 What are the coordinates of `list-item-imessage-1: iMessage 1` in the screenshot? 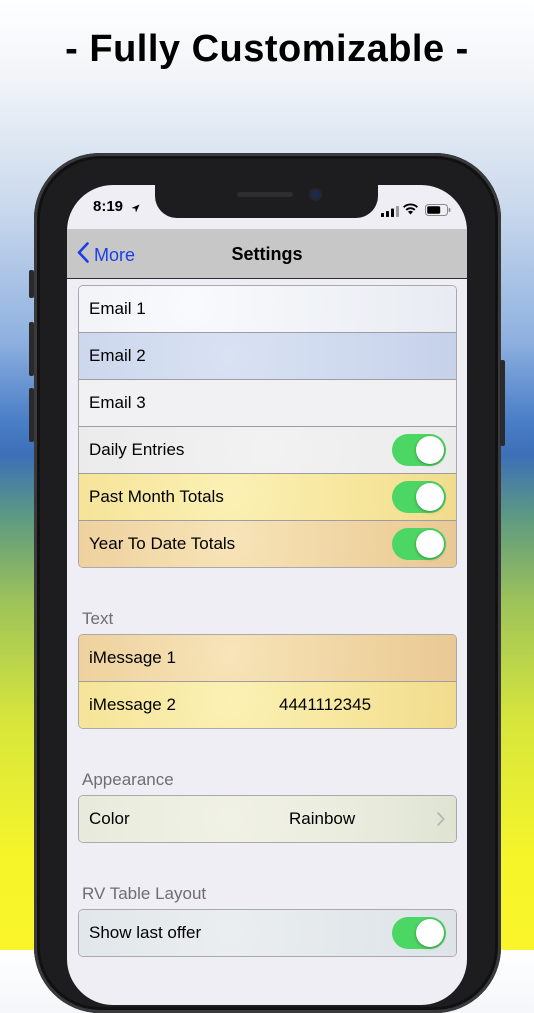 It's located at (267, 658).